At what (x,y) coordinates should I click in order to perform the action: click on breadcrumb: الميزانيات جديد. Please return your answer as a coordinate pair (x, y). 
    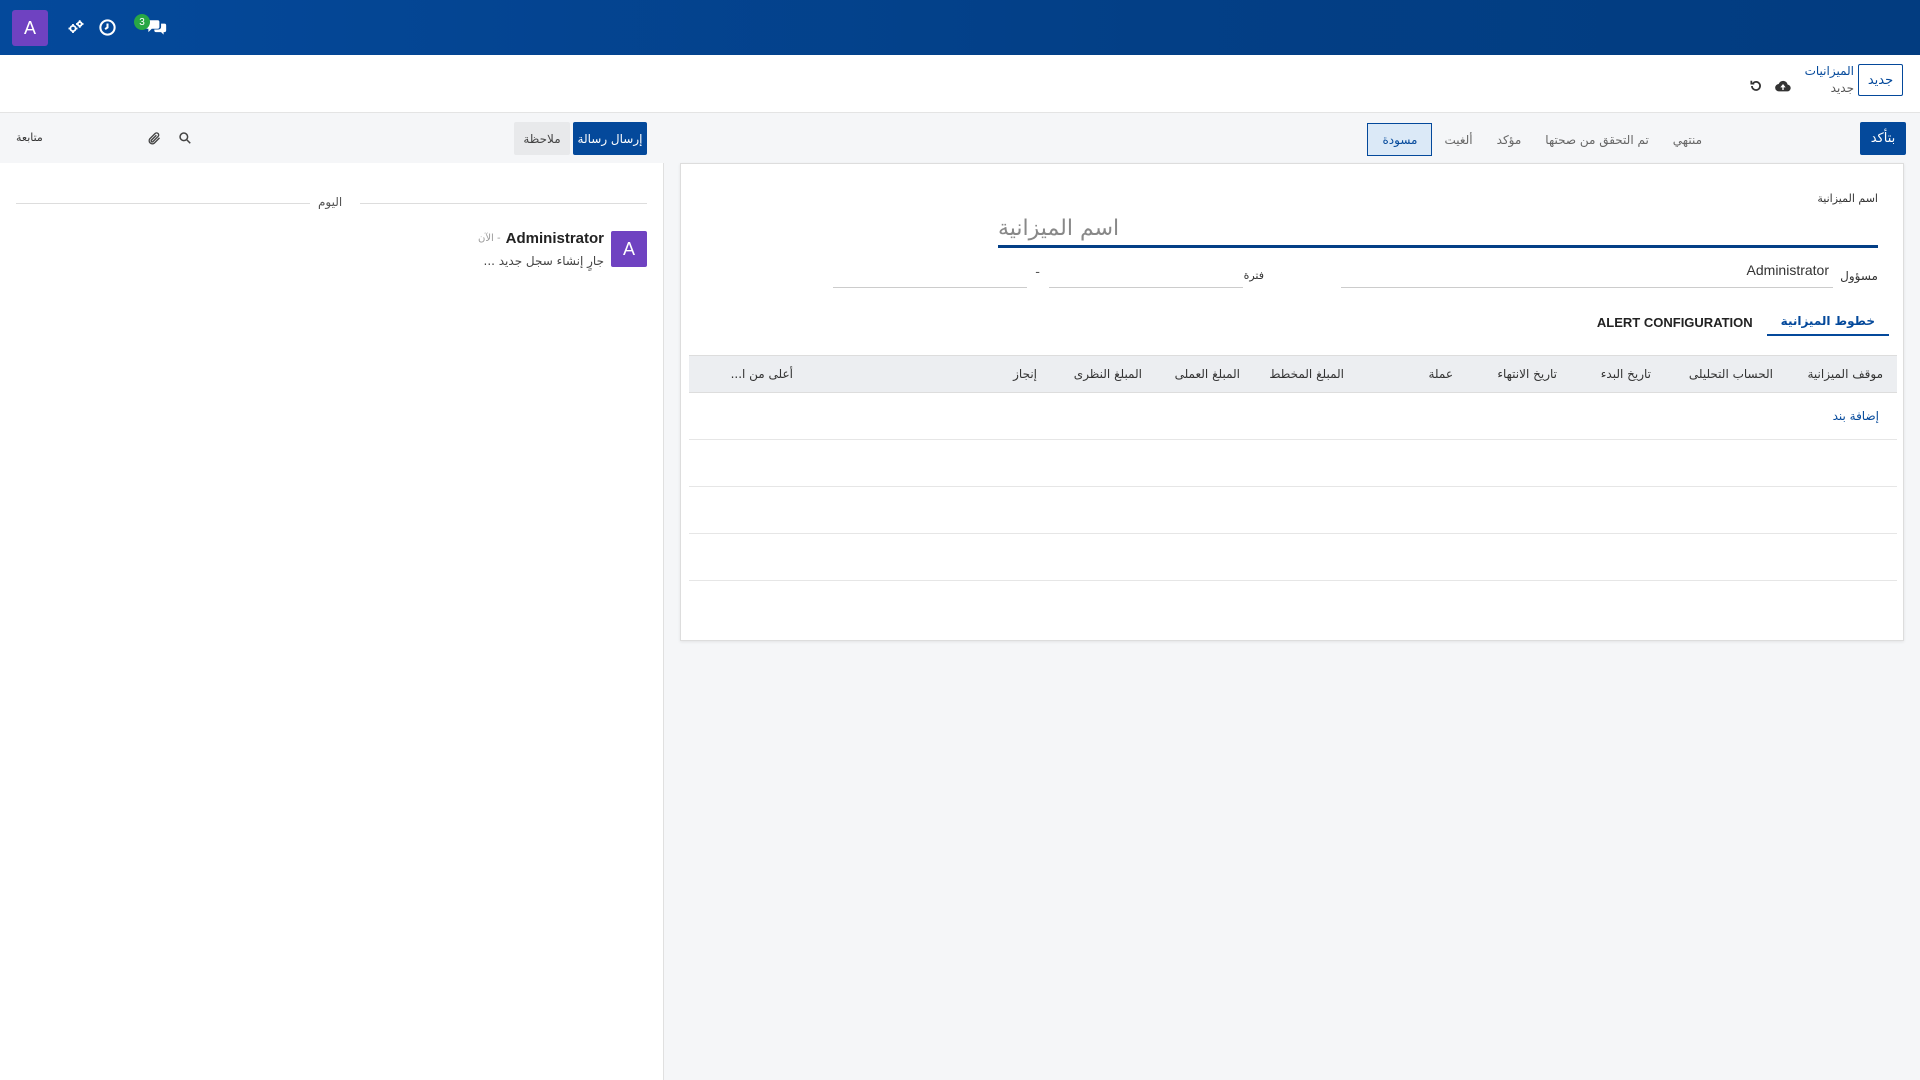
    Looking at the image, I should click on (1829, 80).